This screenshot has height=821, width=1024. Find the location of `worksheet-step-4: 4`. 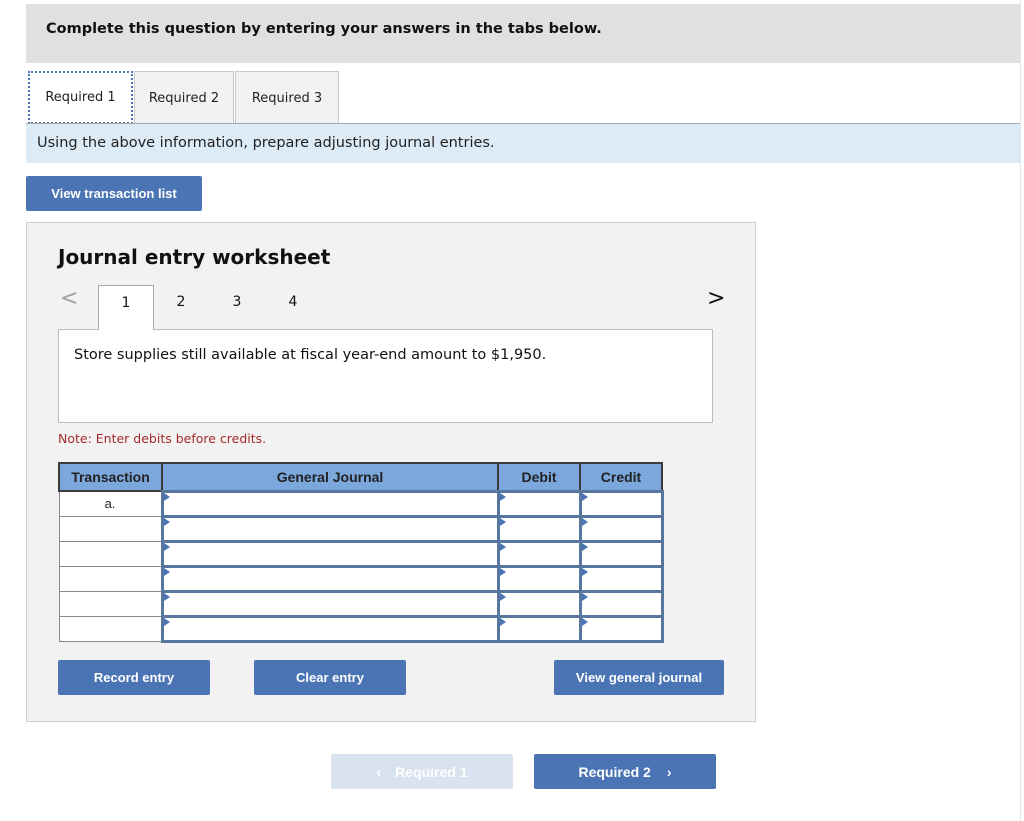

worksheet-step-4: 4 is located at coordinates (293, 307).